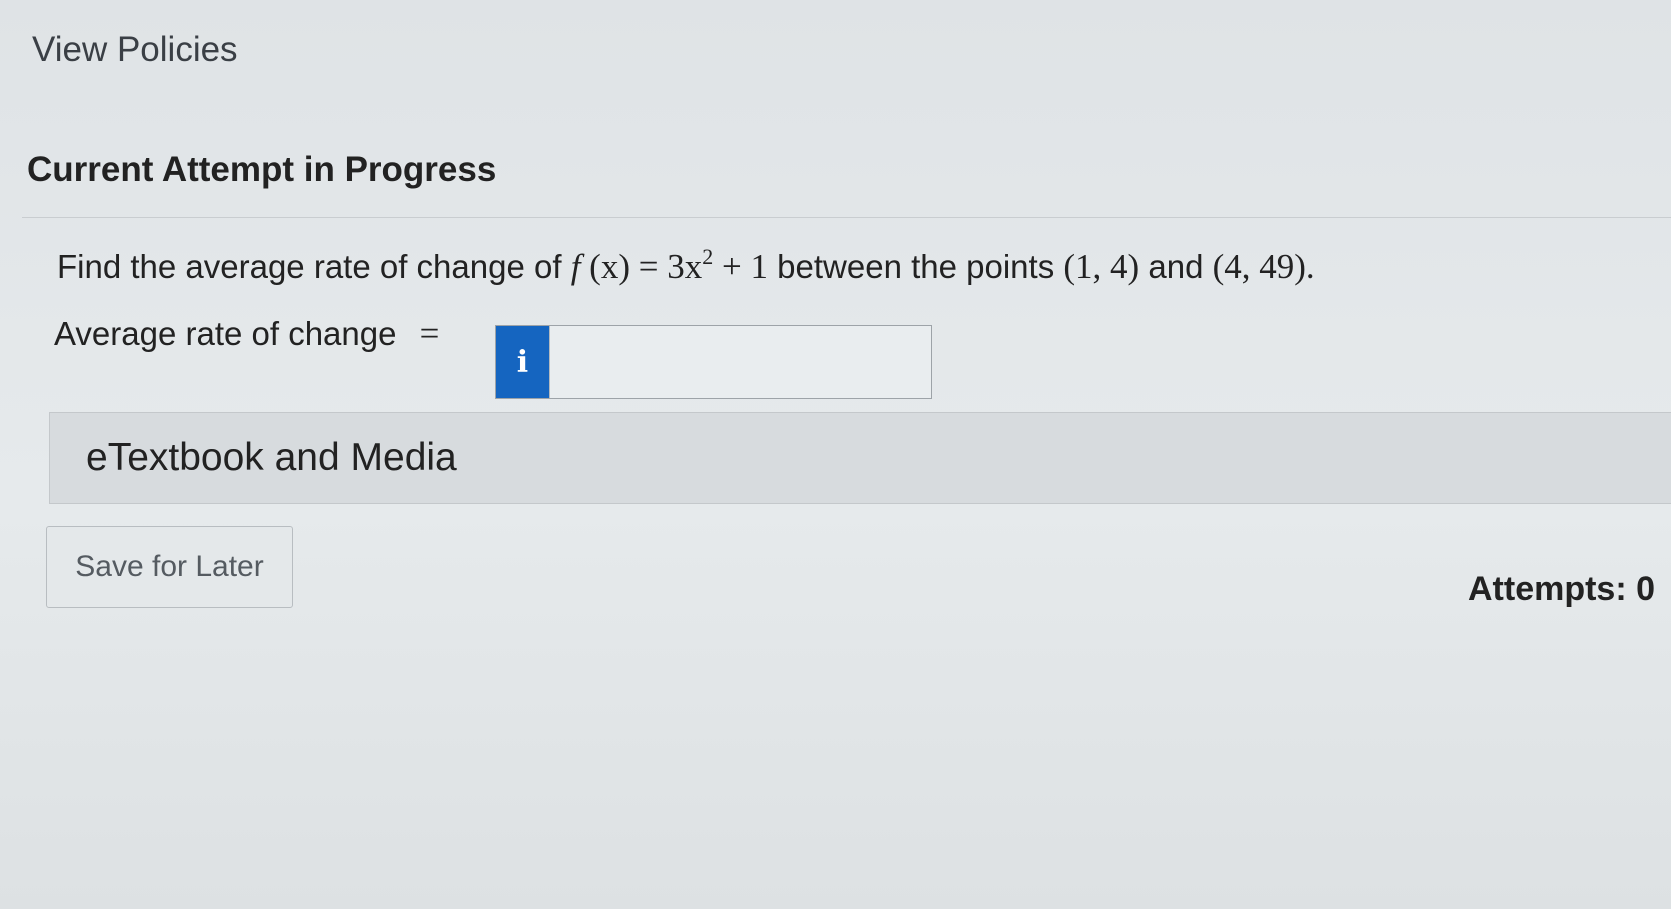 Image resolution: width=1671 pixels, height=909 pixels. What do you see at coordinates (1562, 589) in the screenshot?
I see `attempts-count: Attempts: 0` at bounding box center [1562, 589].